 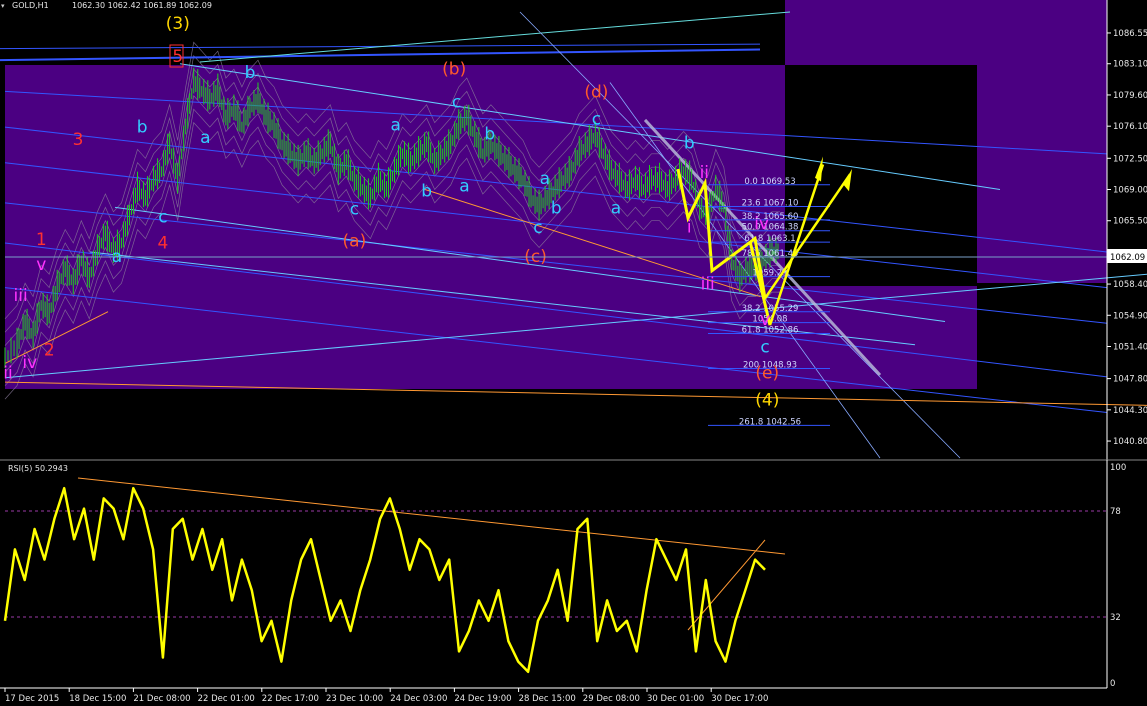 I want to click on time-tick-label: 21 Dec 08:00, so click(x=161, y=699).